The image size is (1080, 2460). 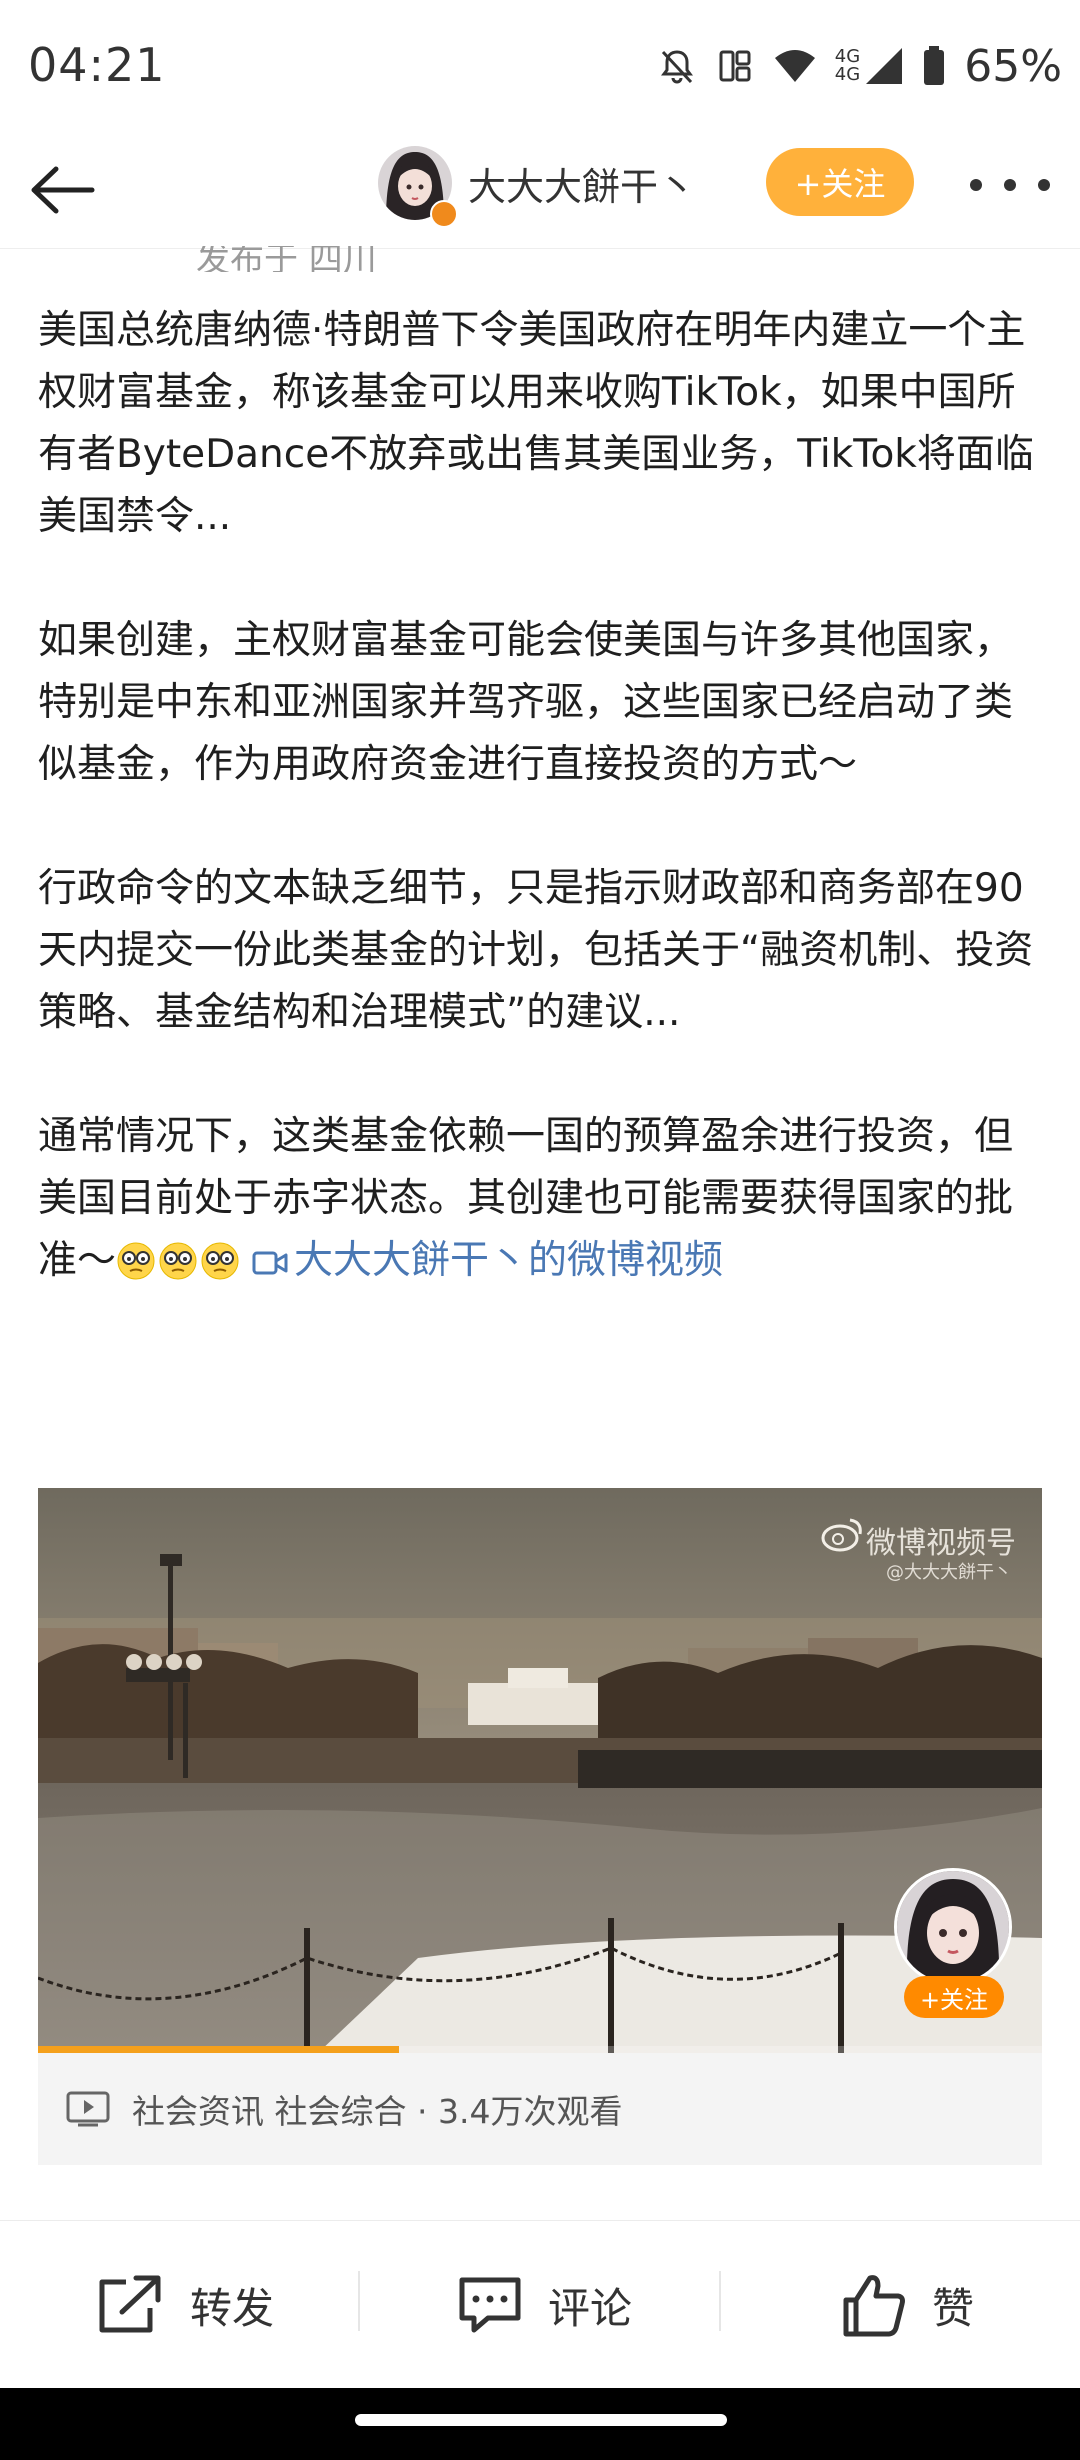 What do you see at coordinates (840, 182) in the screenshot?
I see `follow-button: +关注` at bounding box center [840, 182].